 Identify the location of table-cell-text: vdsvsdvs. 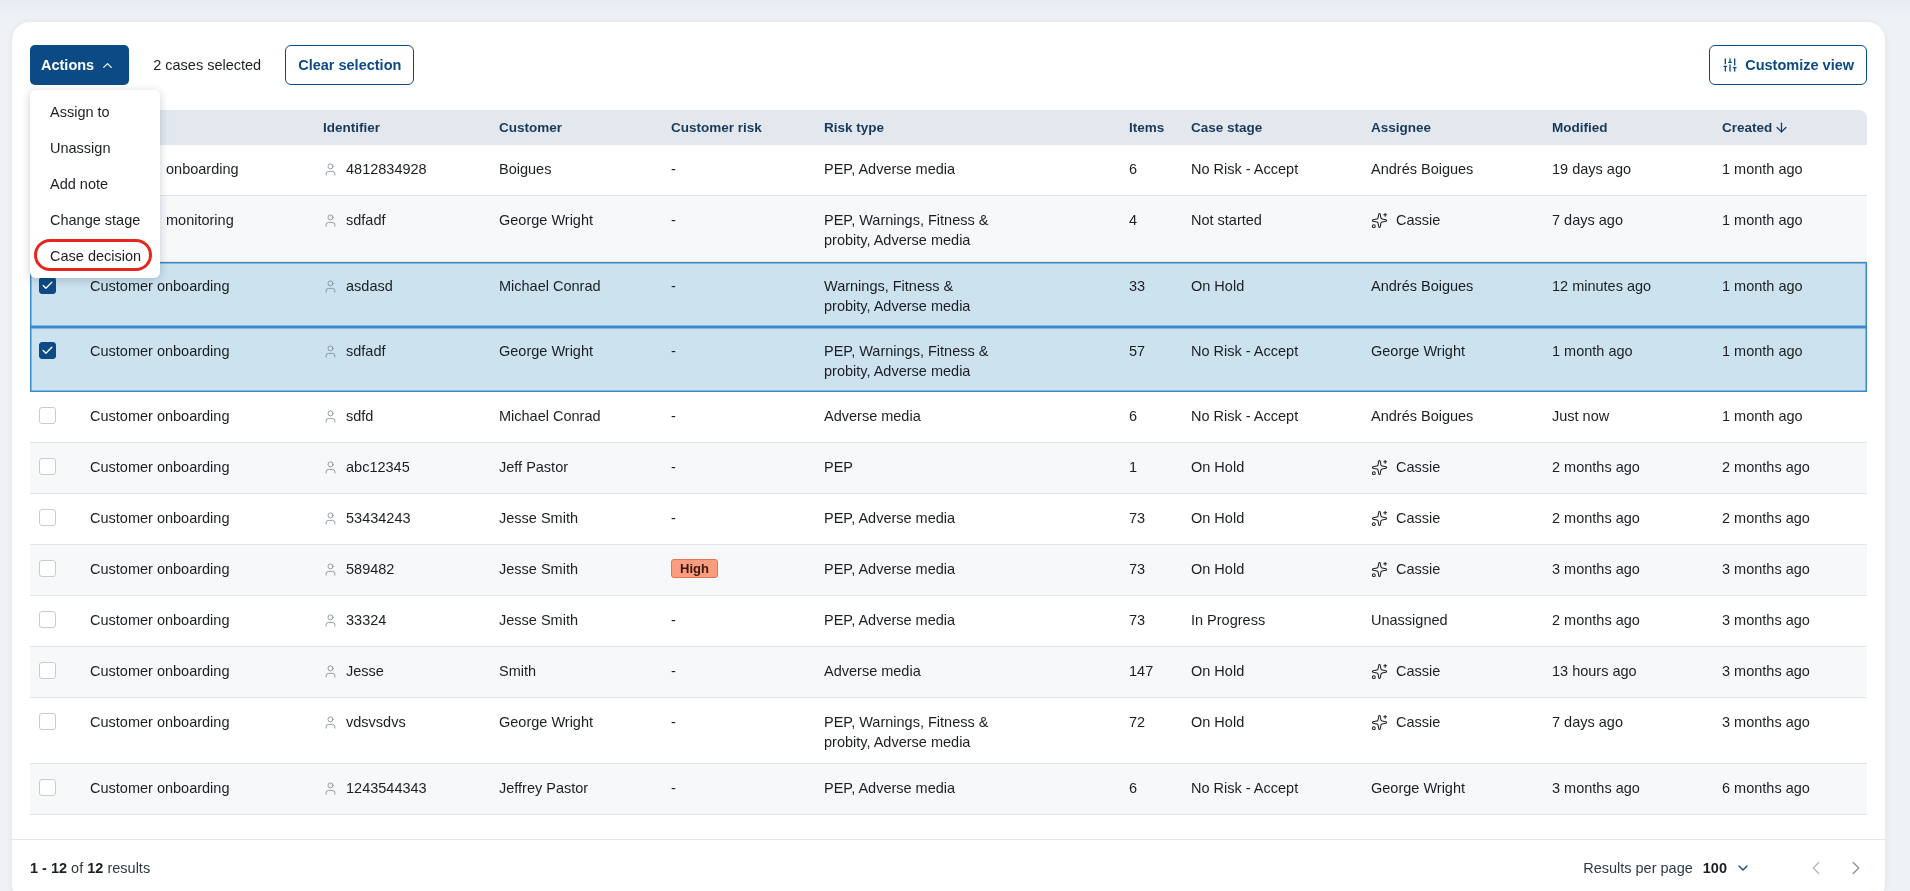
(376, 722).